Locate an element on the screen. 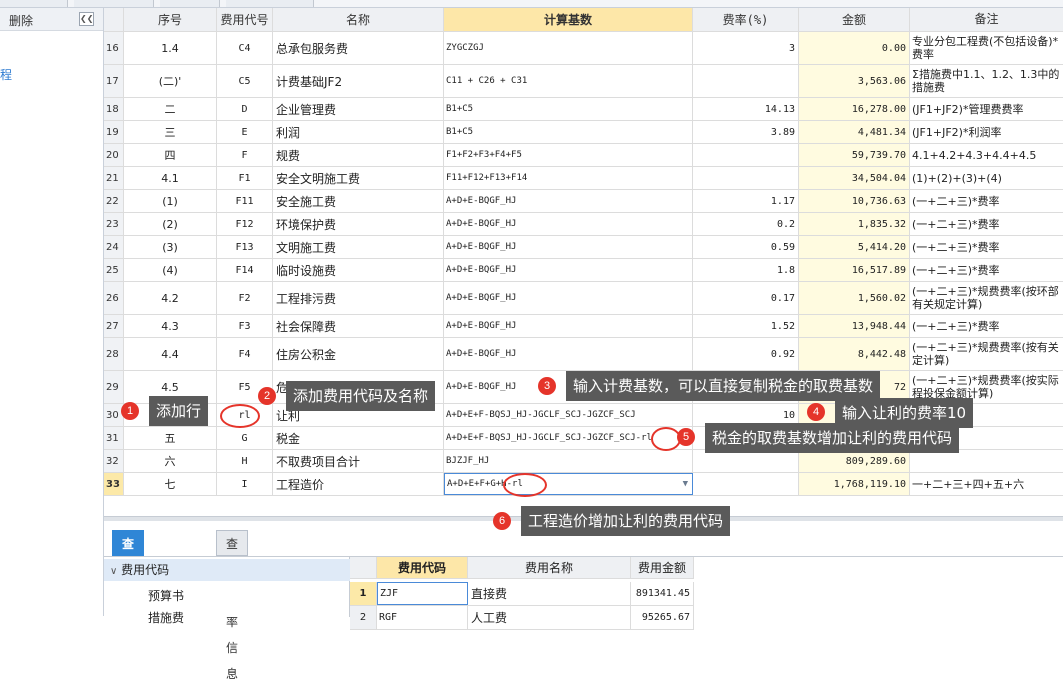 The width and height of the screenshot is (1063, 687). calc-base-cell: C11 + C26 + C31 is located at coordinates (568, 81).